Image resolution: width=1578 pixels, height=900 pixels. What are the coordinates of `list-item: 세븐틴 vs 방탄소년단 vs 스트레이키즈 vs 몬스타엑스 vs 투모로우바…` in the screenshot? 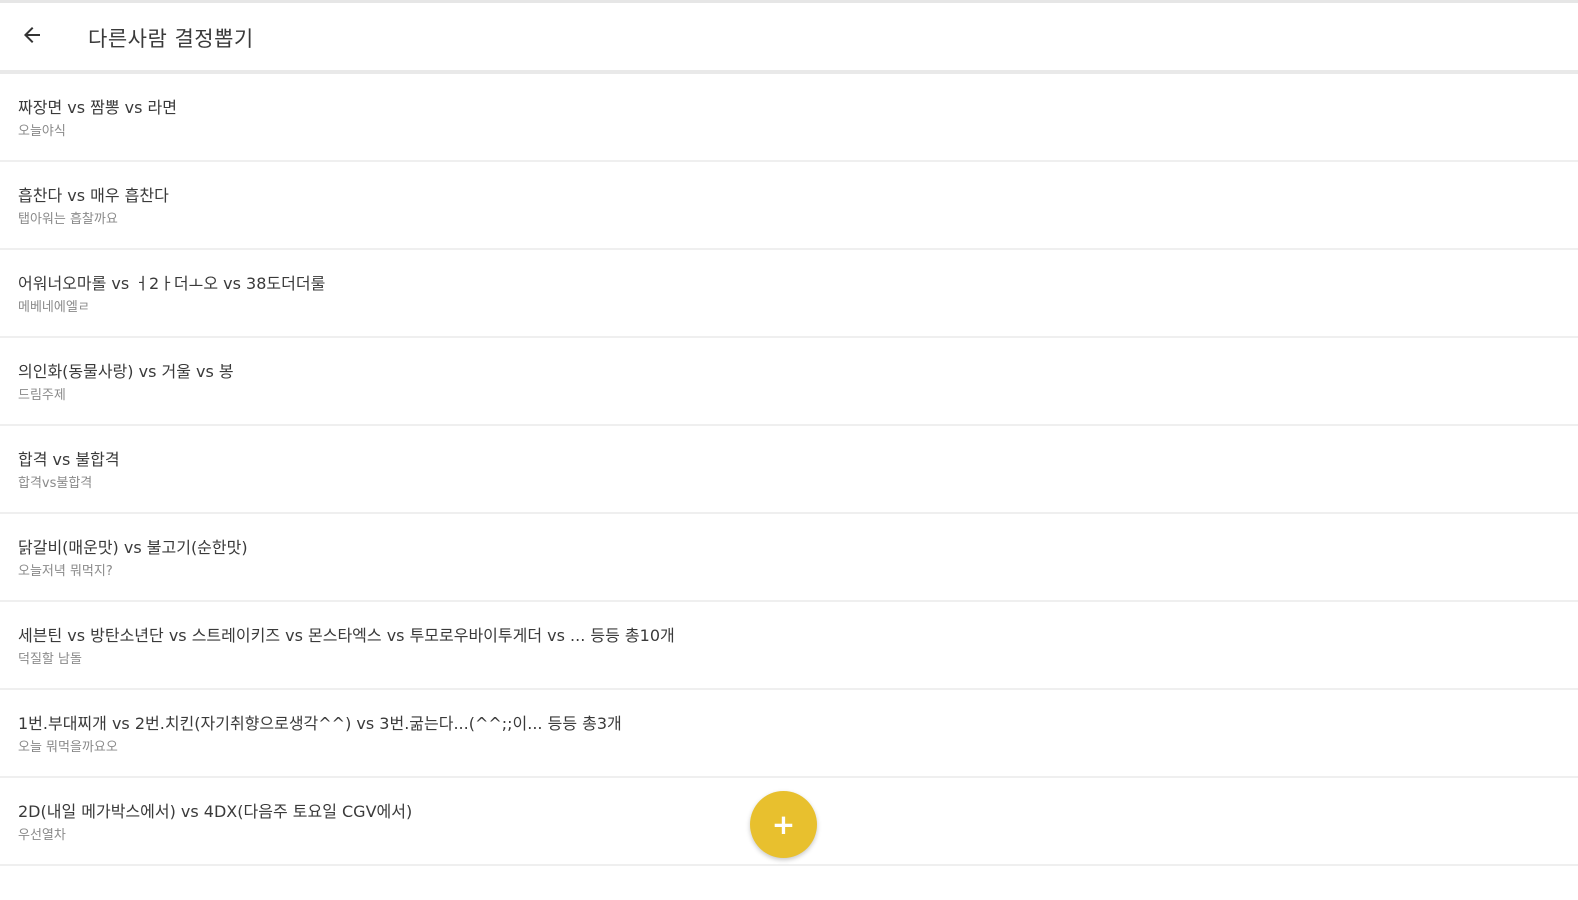 It's located at (789, 646).